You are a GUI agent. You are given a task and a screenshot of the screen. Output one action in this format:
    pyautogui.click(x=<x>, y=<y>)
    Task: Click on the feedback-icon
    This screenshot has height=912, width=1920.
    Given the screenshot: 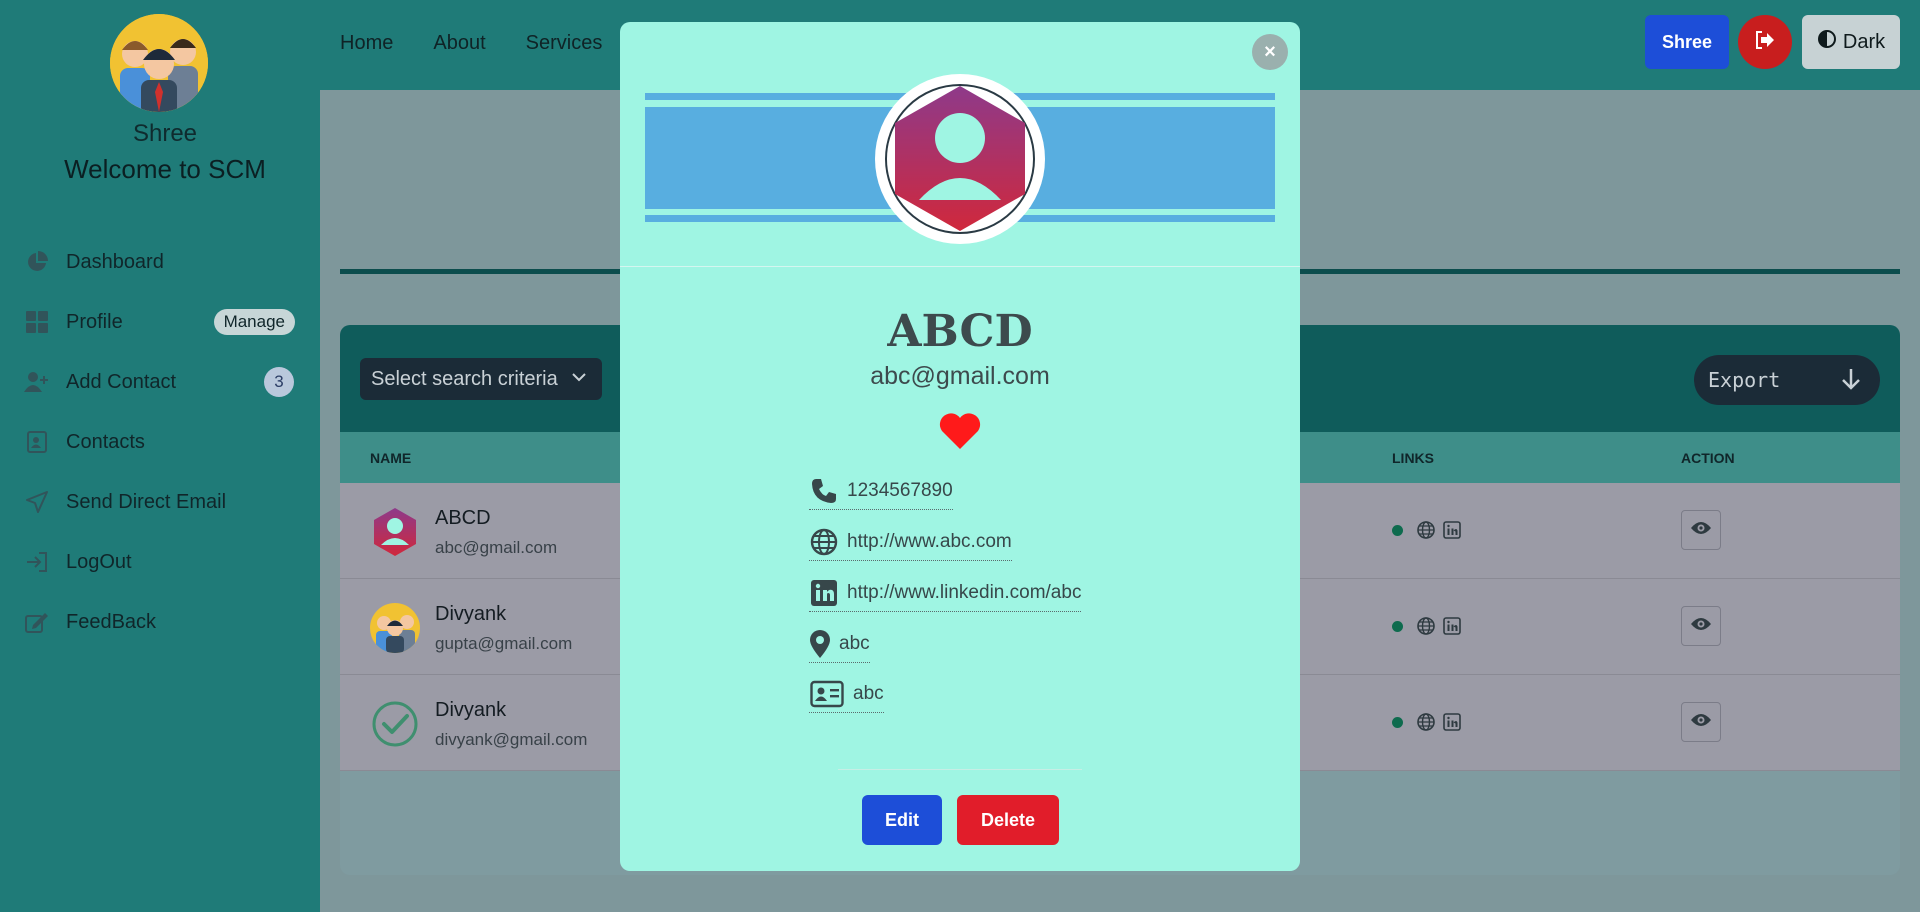 What is the action you would take?
    pyautogui.click(x=37, y=622)
    